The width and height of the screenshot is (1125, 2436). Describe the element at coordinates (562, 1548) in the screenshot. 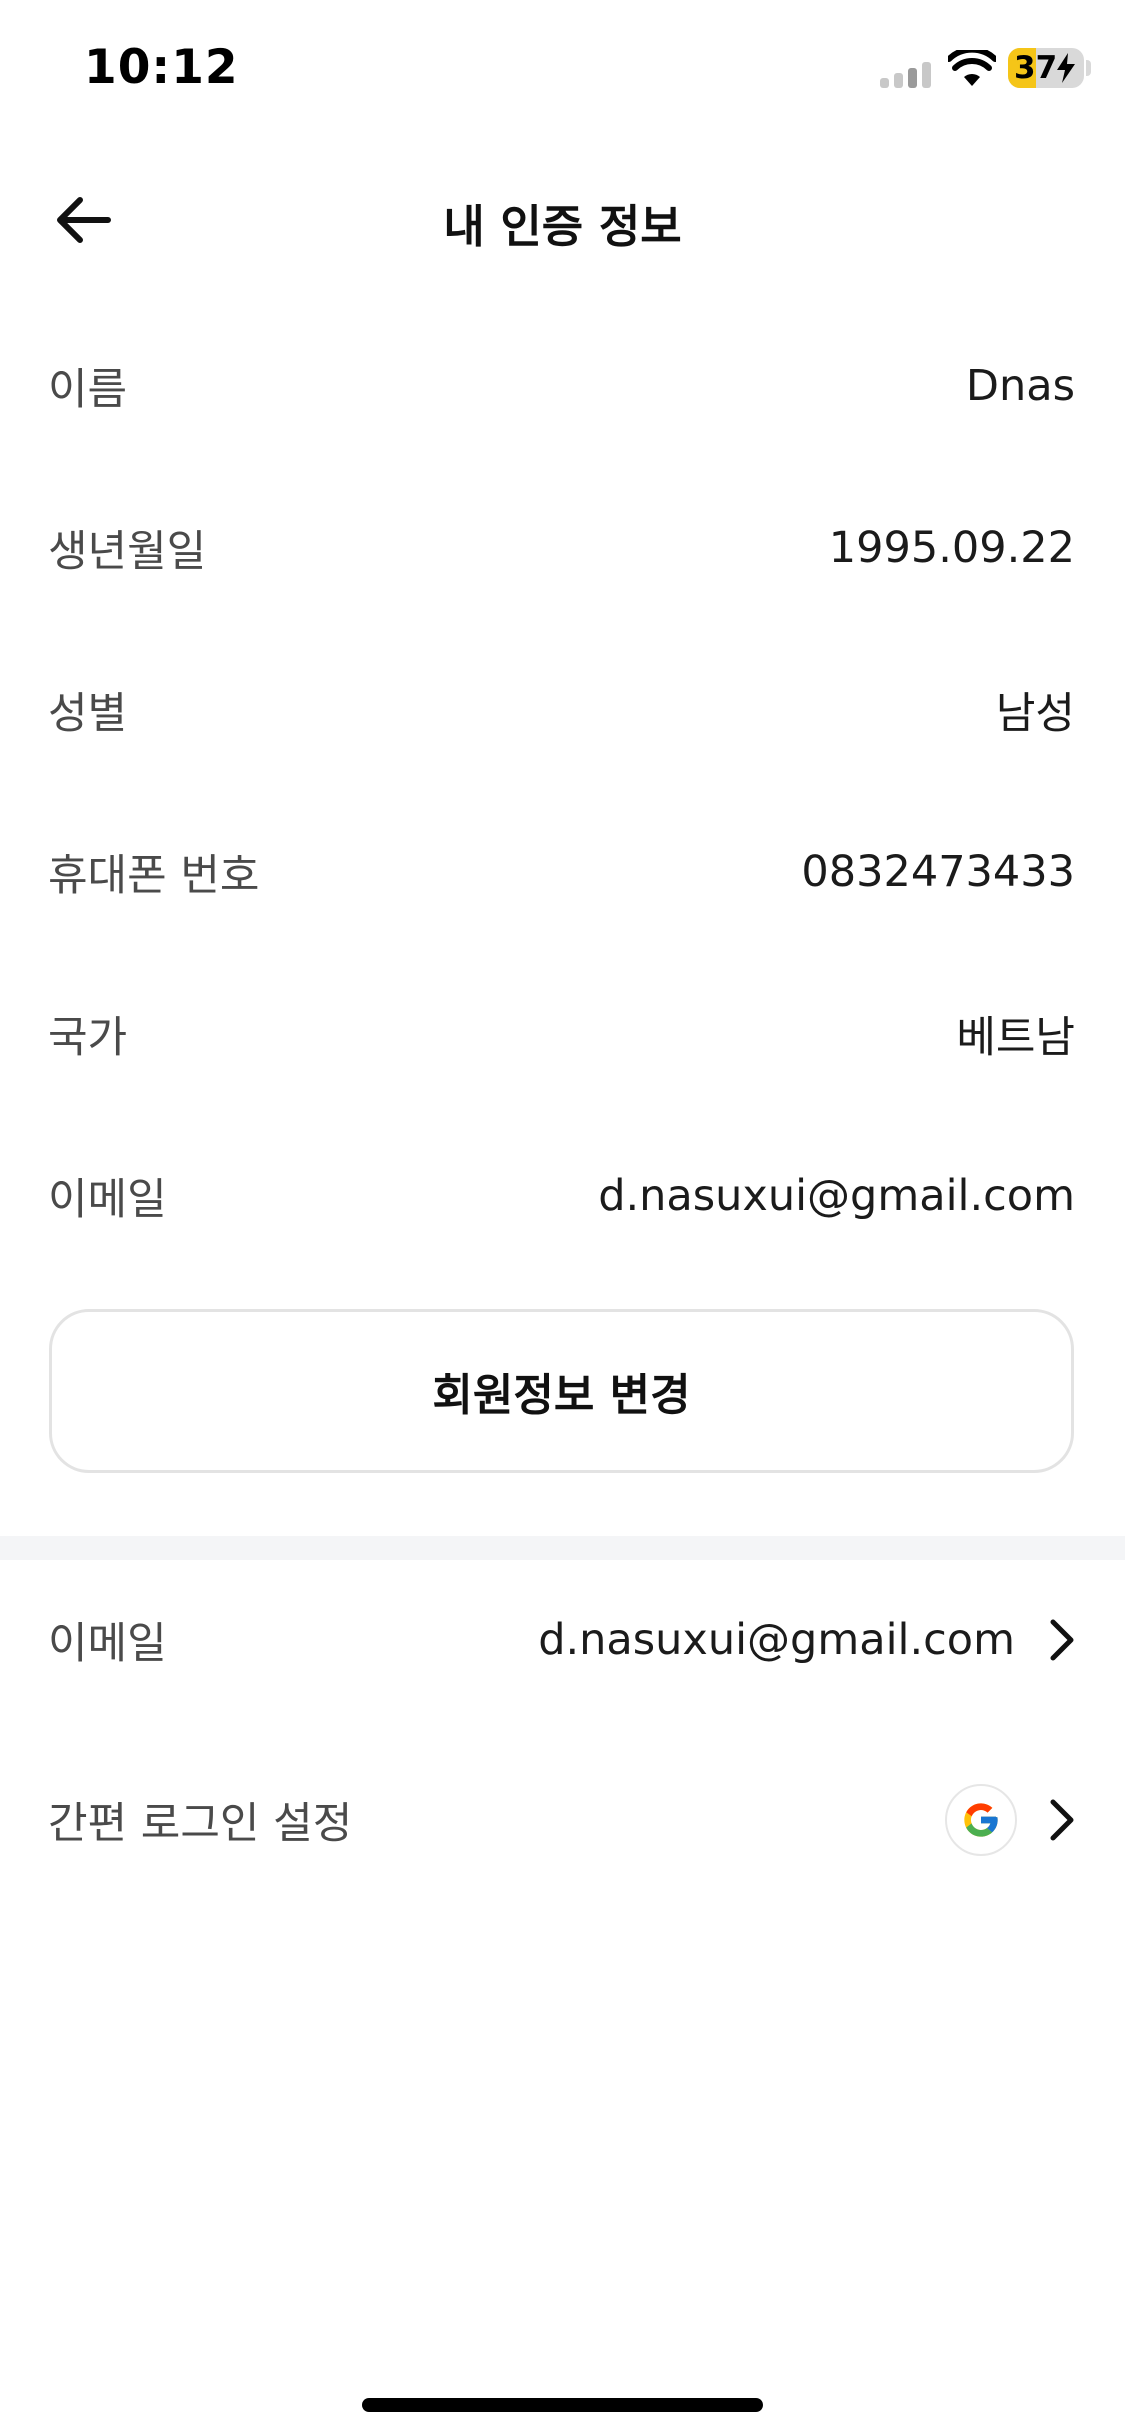

I see `section-divider` at that location.